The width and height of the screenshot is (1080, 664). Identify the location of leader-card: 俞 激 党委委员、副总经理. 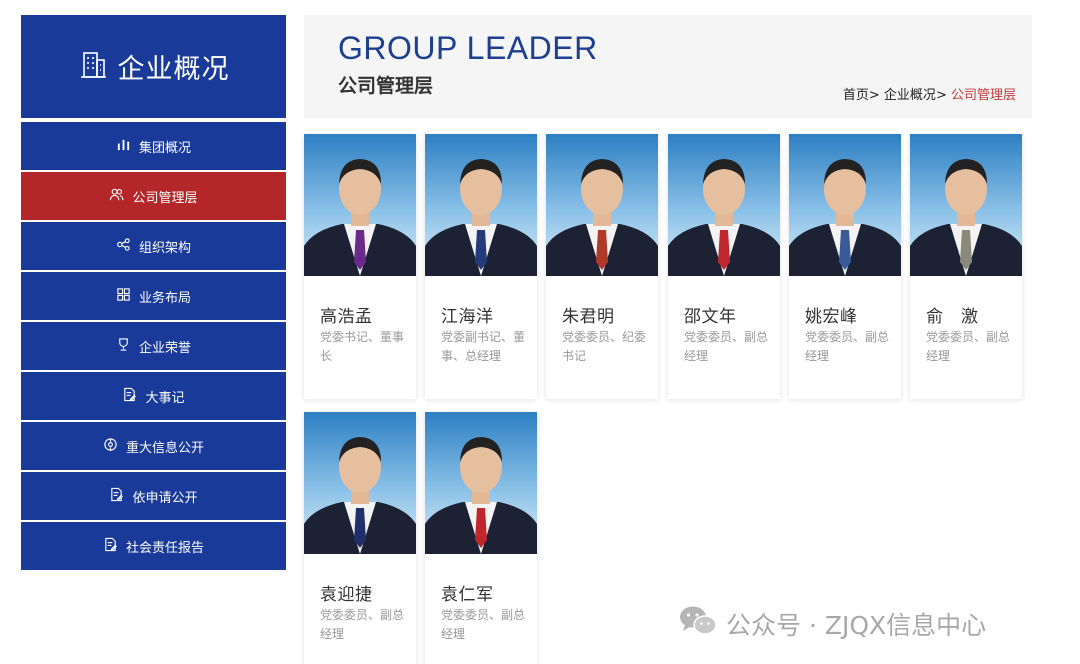
(966, 266).